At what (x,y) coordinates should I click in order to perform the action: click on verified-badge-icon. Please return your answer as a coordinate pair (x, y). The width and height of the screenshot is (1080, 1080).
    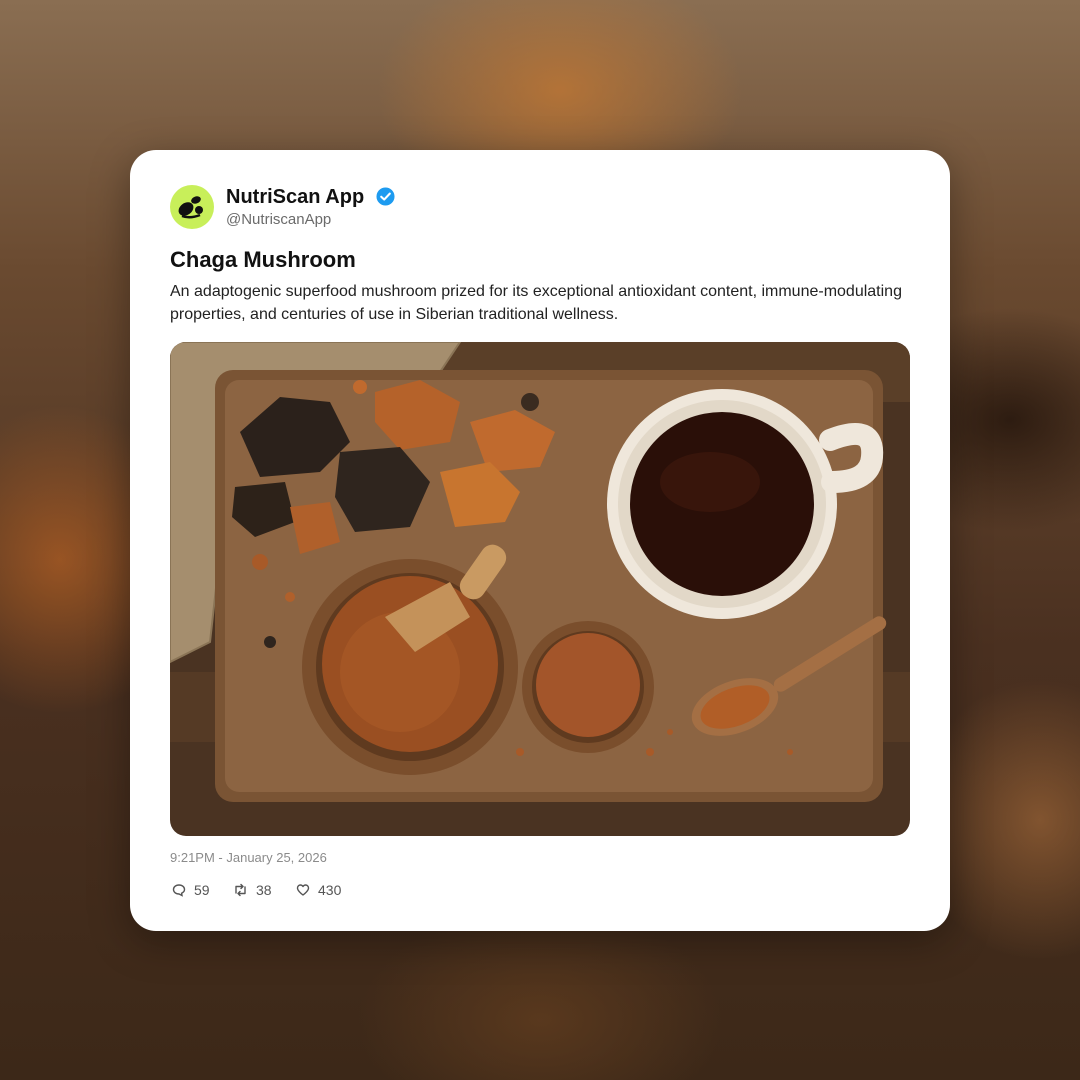
    Looking at the image, I should click on (385, 196).